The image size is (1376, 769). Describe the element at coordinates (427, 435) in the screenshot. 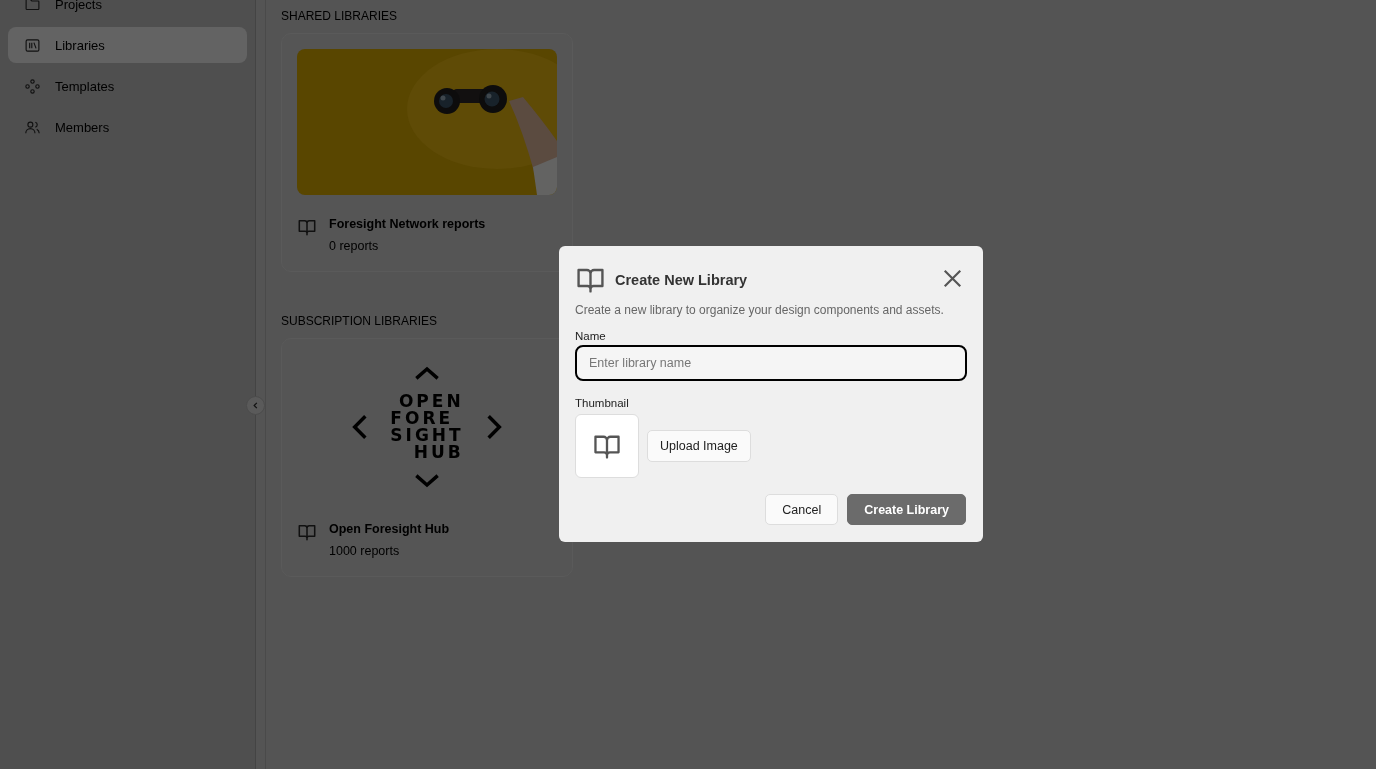

I see `logo-text: SIGHT` at that location.